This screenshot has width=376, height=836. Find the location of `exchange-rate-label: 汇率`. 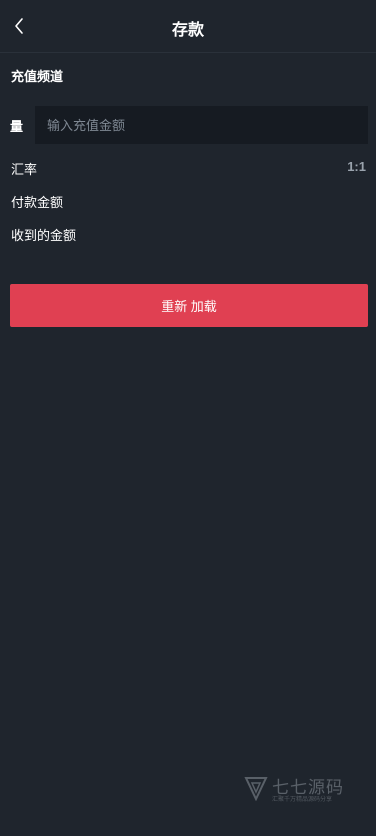

exchange-rate-label: 汇率 is located at coordinates (24, 169).